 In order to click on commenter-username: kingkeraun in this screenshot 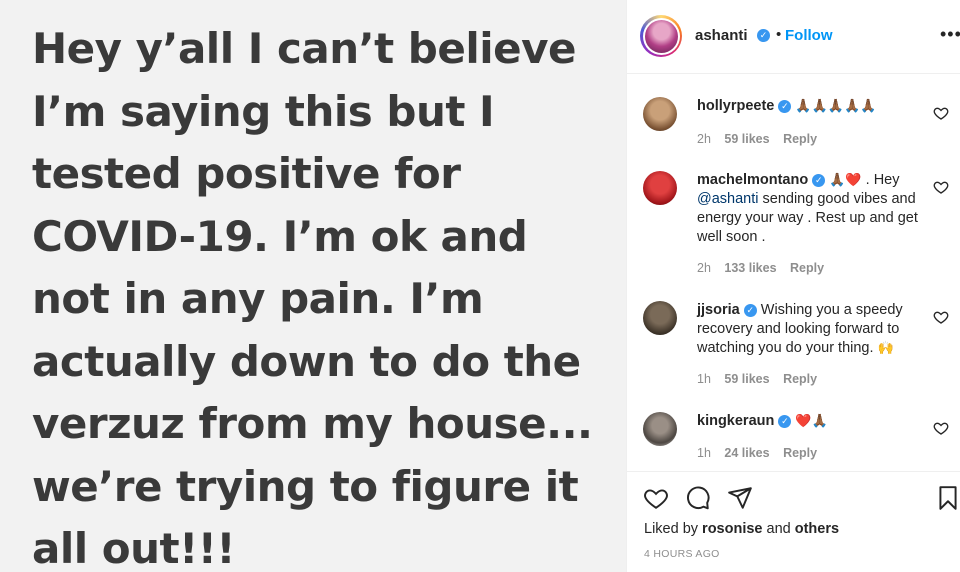, I will do `click(735, 421)`.